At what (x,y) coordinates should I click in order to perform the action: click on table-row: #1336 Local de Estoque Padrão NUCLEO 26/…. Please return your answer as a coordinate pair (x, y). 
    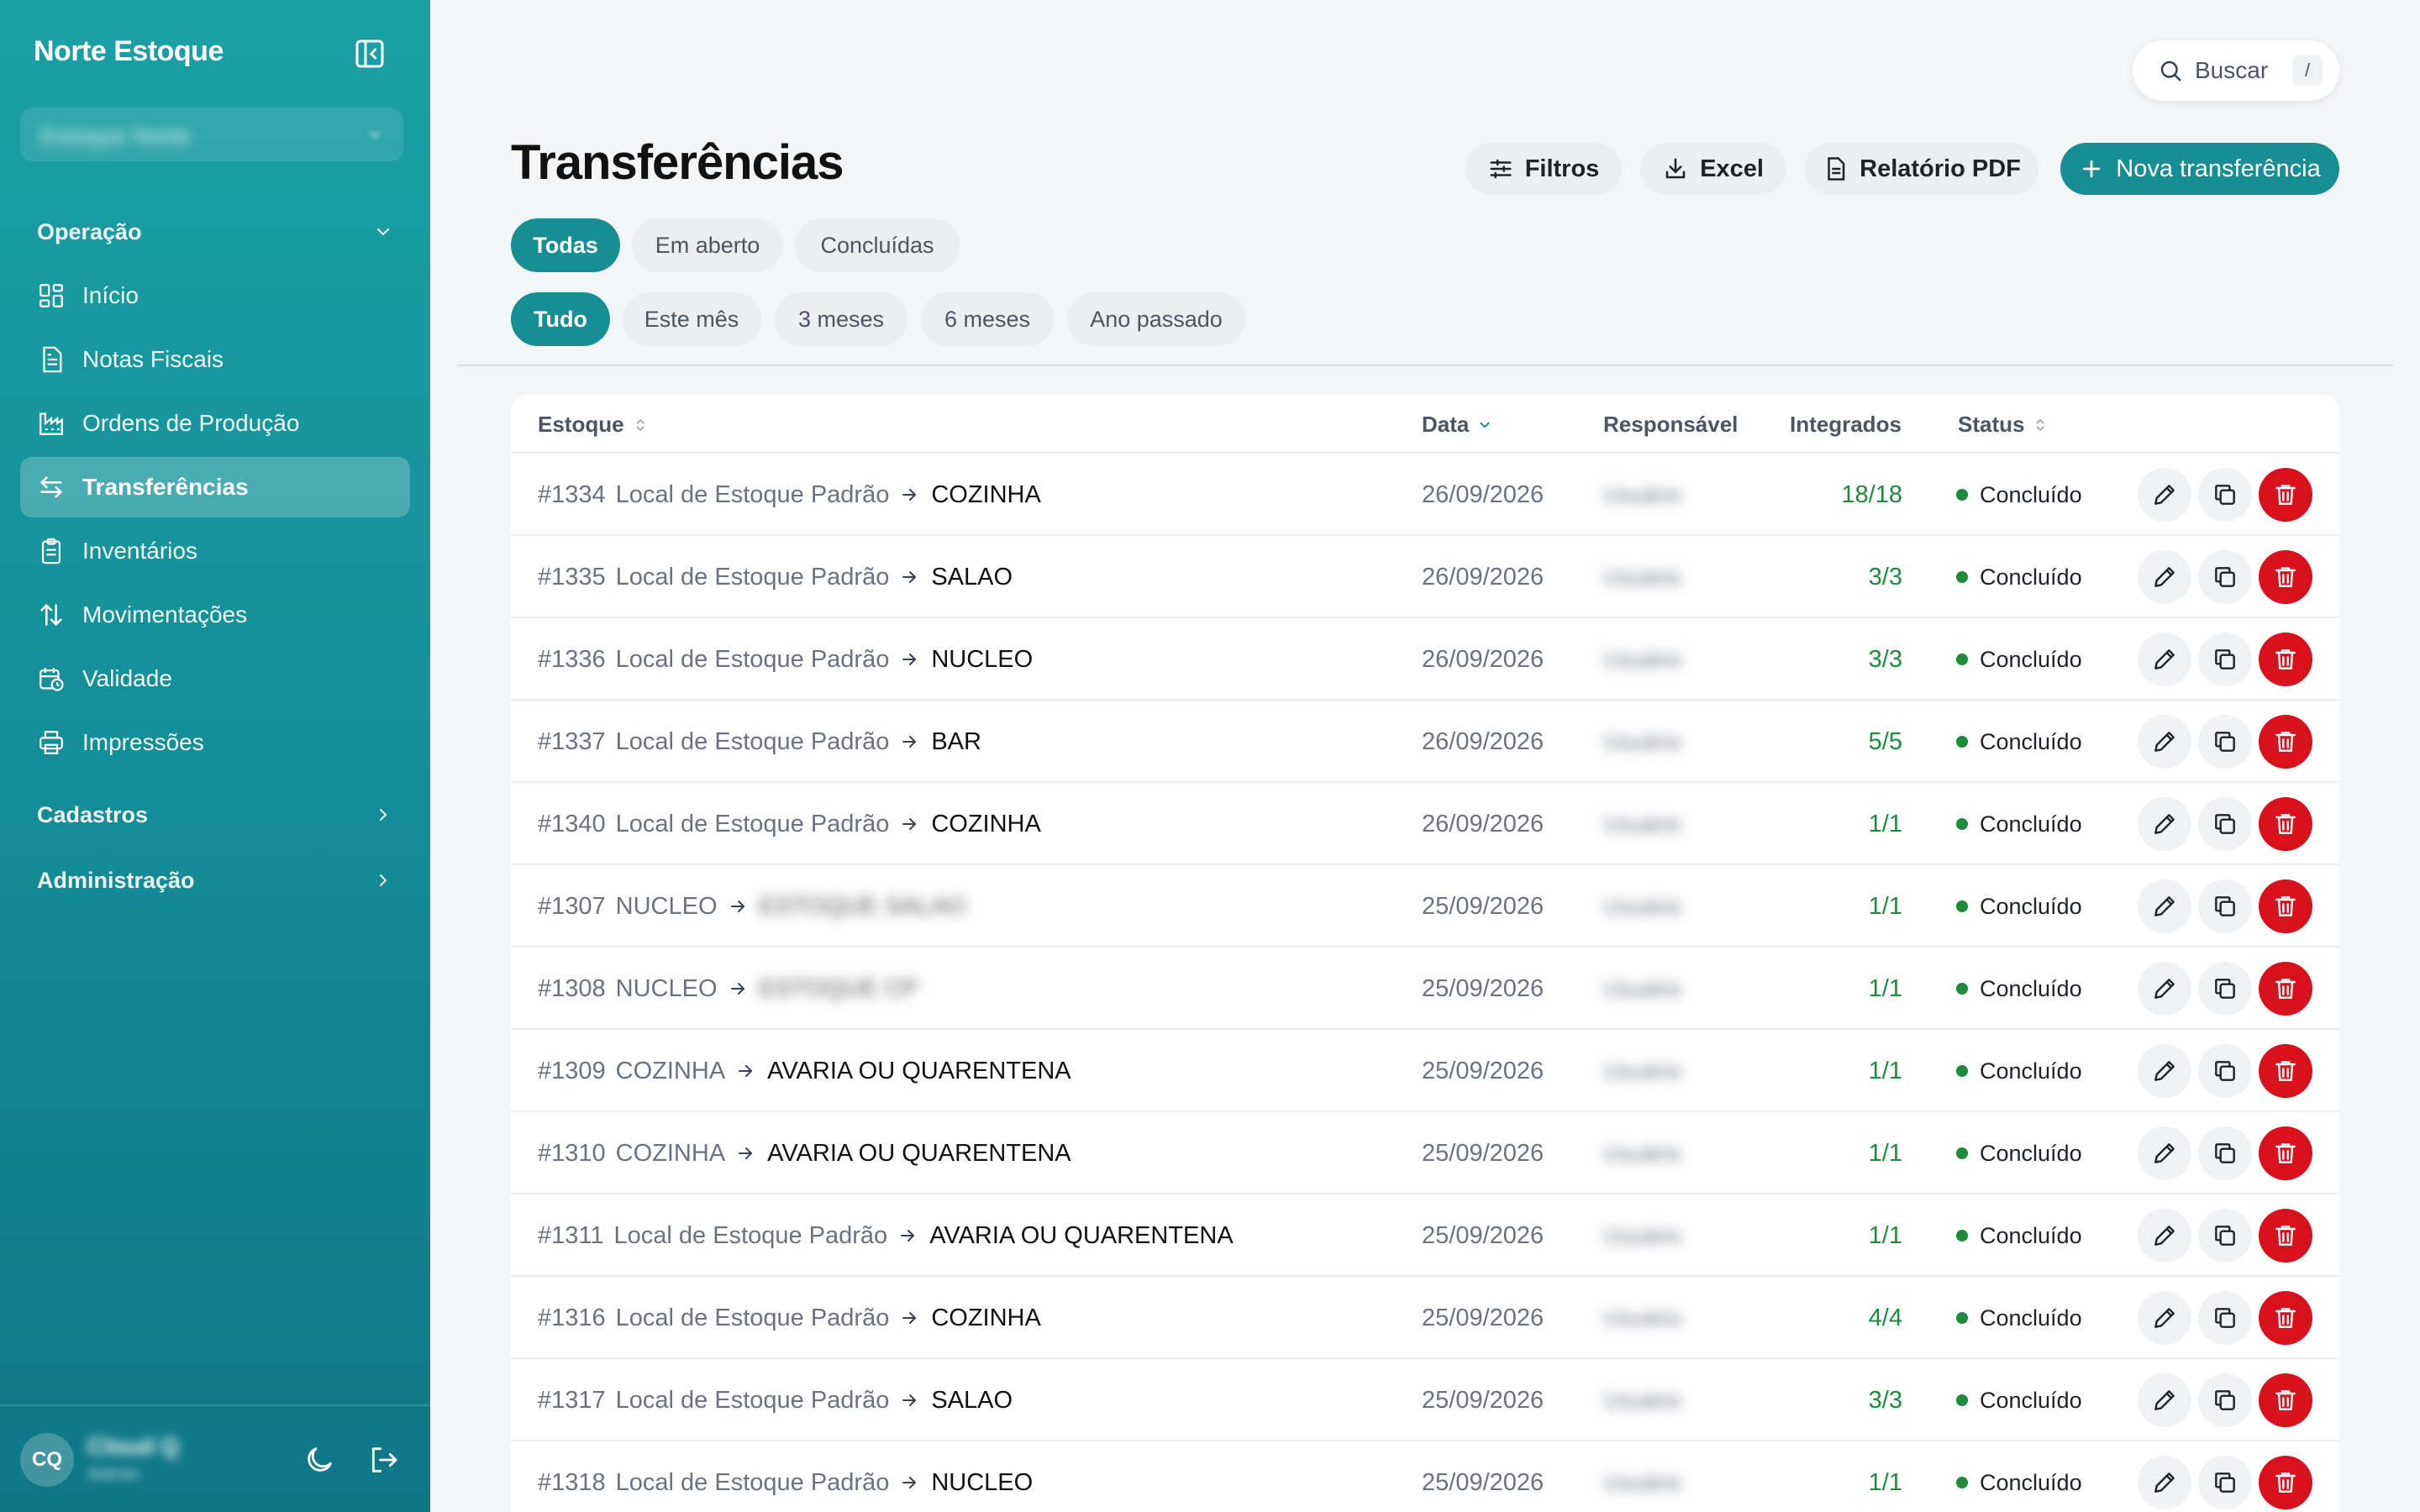
    Looking at the image, I should click on (1425, 659).